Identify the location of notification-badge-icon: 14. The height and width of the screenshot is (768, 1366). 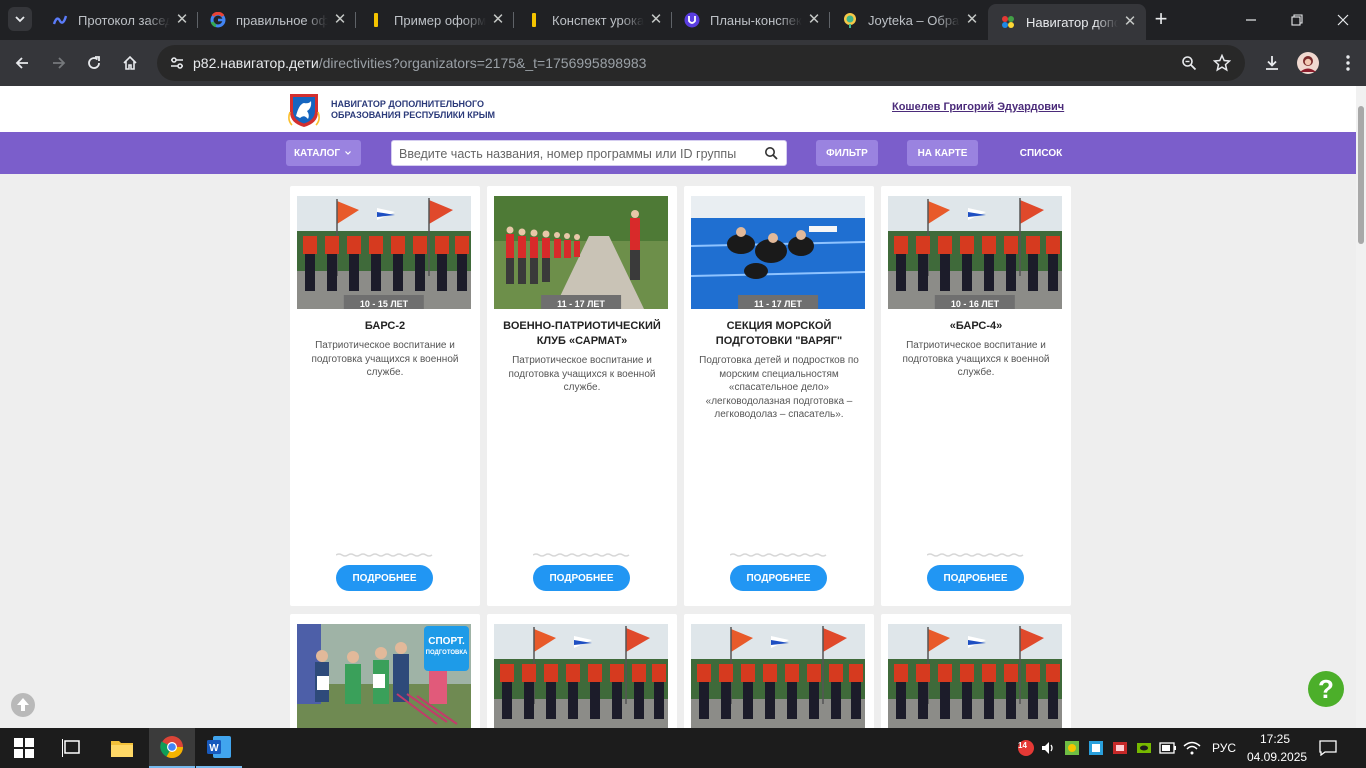
(1026, 748).